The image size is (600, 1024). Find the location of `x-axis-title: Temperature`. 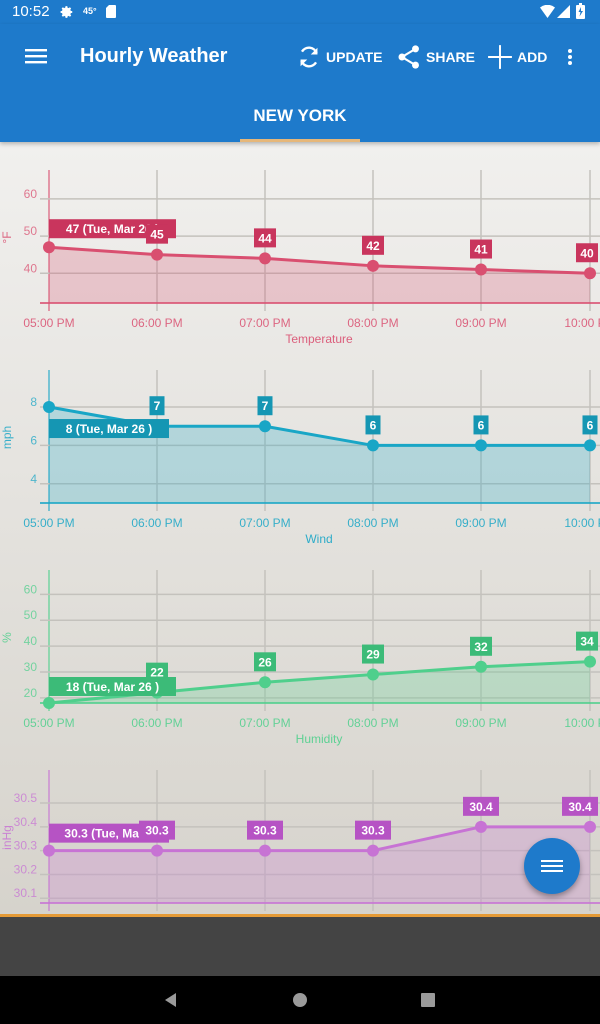

x-axis-title: Temperature is located at coordinates (319, 339).